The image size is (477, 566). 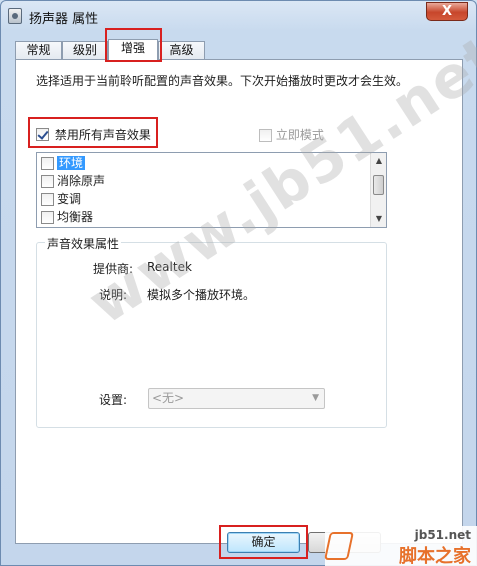 What do you see at coordinates (263, 542) in the screenshot?
I see `ok-button: 确定` at bounding box center [263, 542].